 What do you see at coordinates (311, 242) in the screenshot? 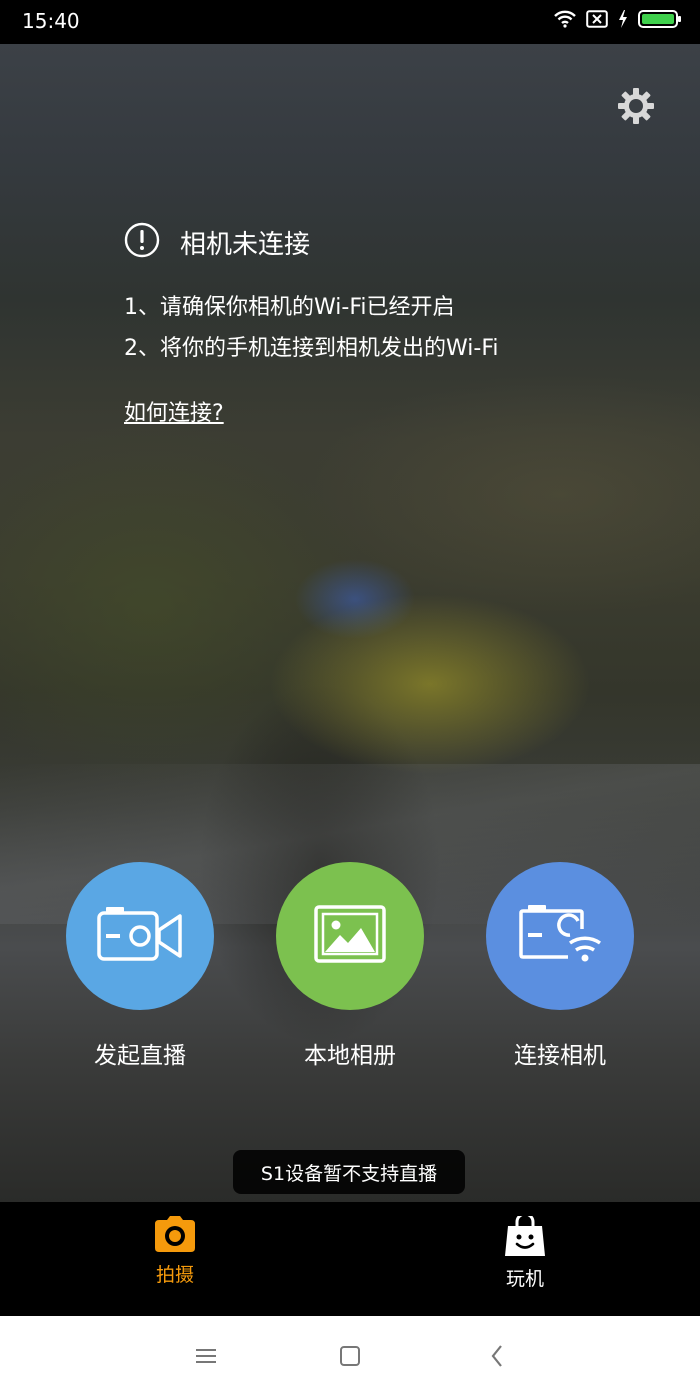
I see `status-title-row: 相机未连接` at bounding box center [311, 242].